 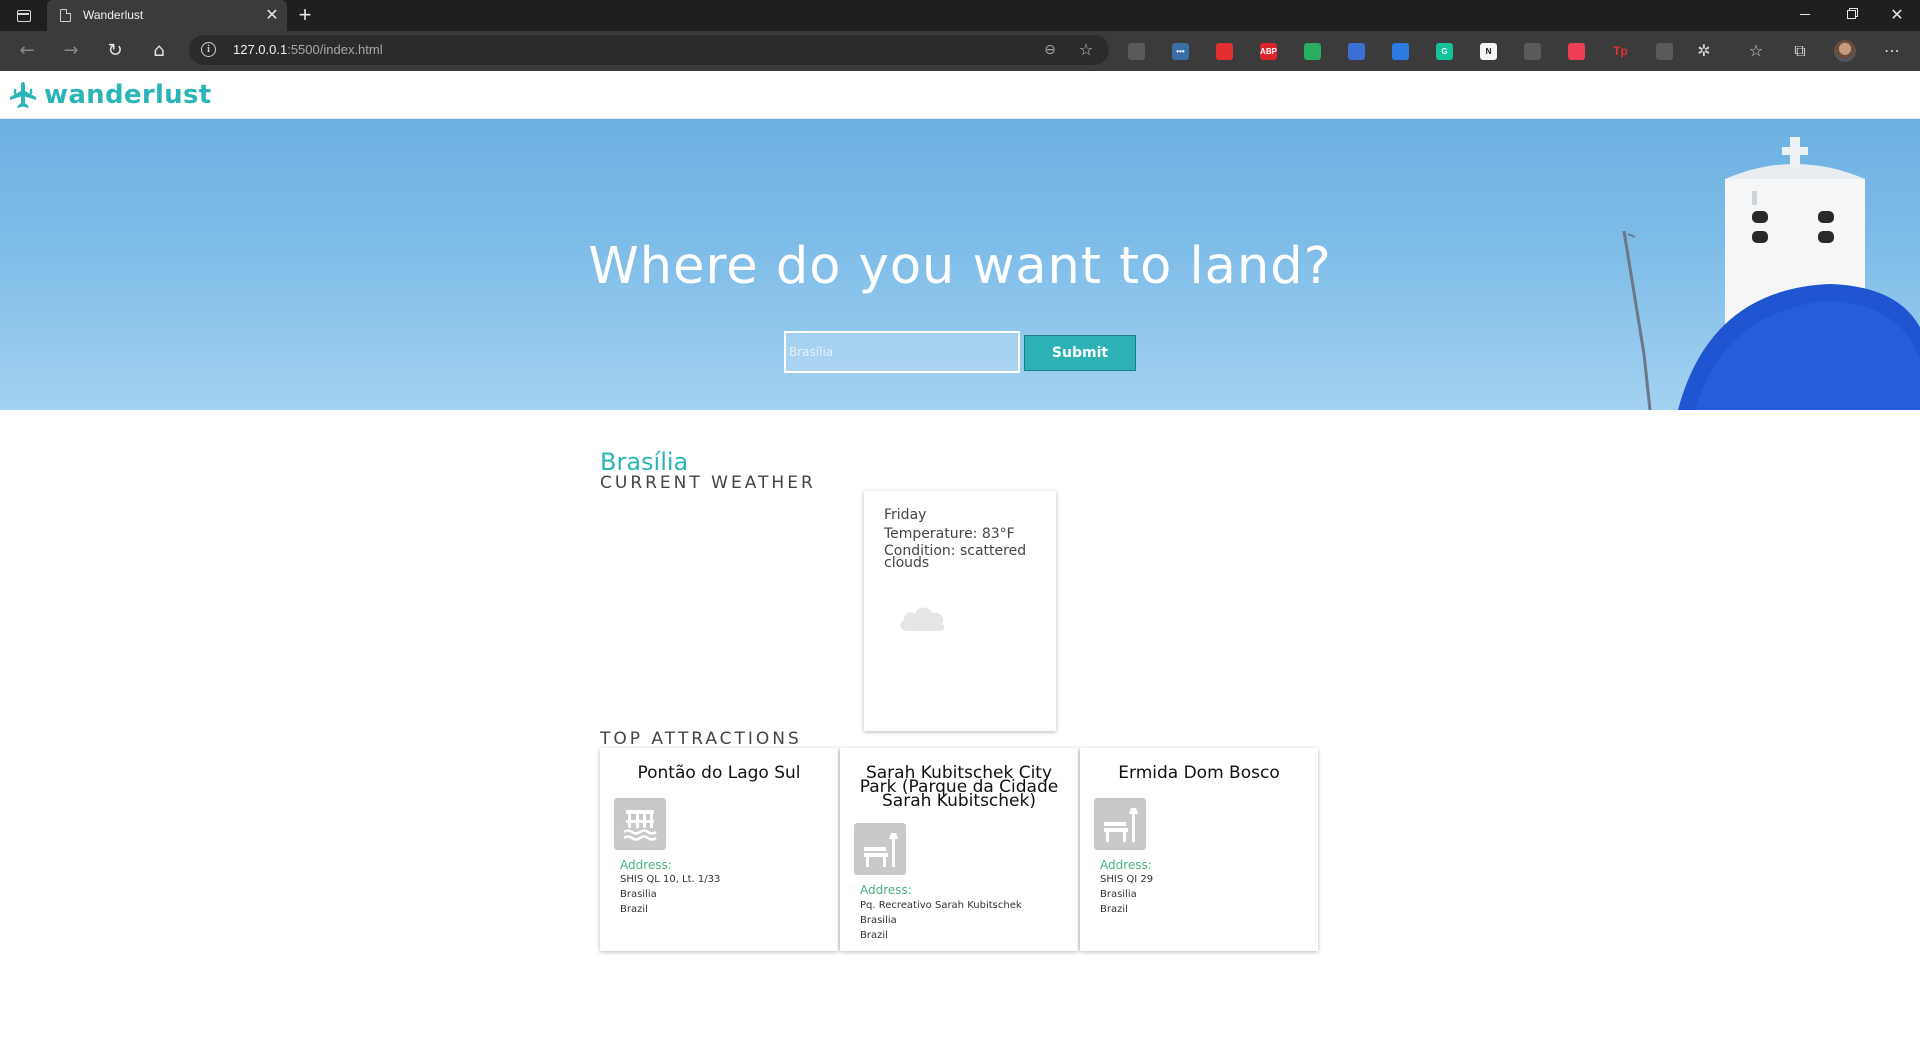 What do you see at coordinates (1312, 51) in the screenshot?
I see `shield-ext-icon` at bounding box center [1312, 51].